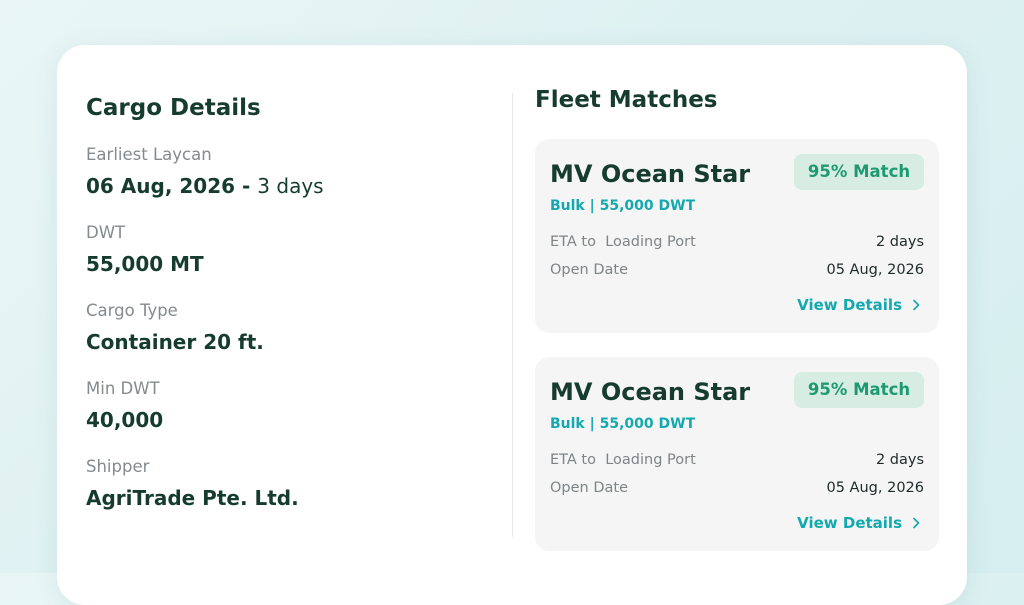  Describe the element at coordinates (290, 186) in the screenshot. I see `laycan-duration: 3 days` at that location.